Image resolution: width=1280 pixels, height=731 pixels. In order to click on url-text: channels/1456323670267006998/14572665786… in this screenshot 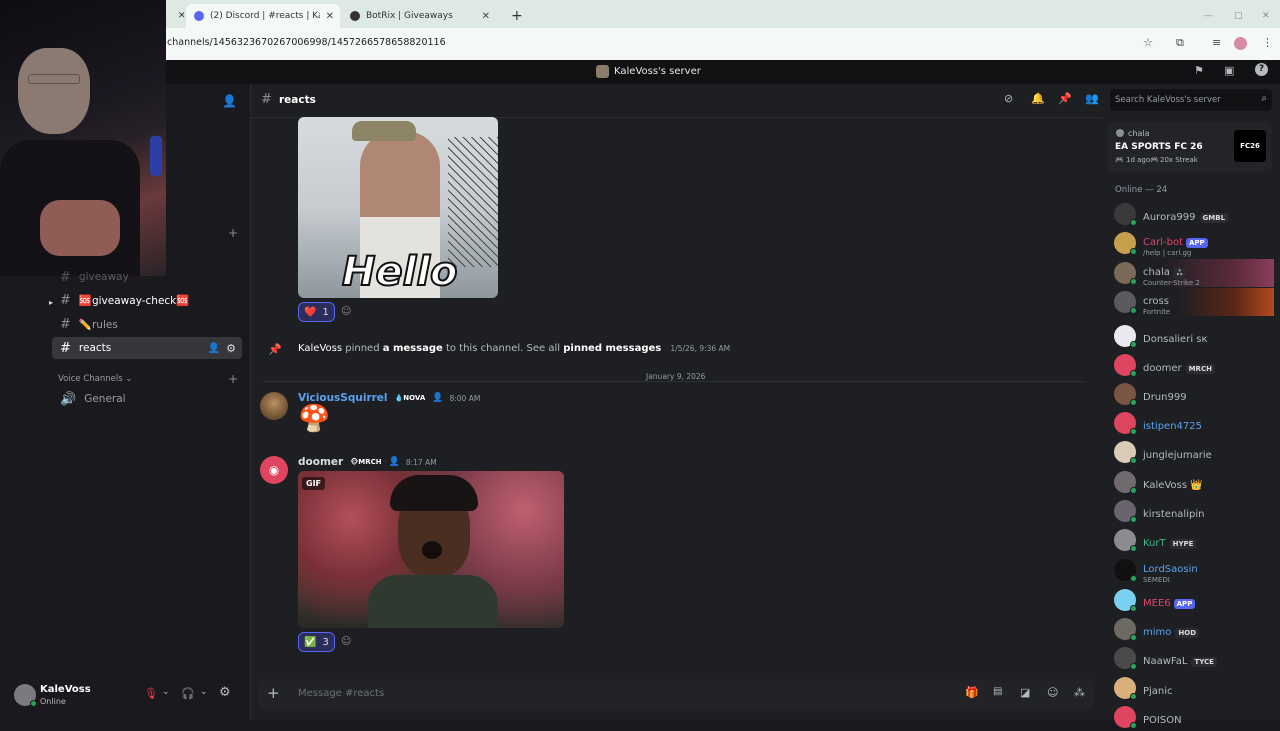, I will do `click(306, 42)`.